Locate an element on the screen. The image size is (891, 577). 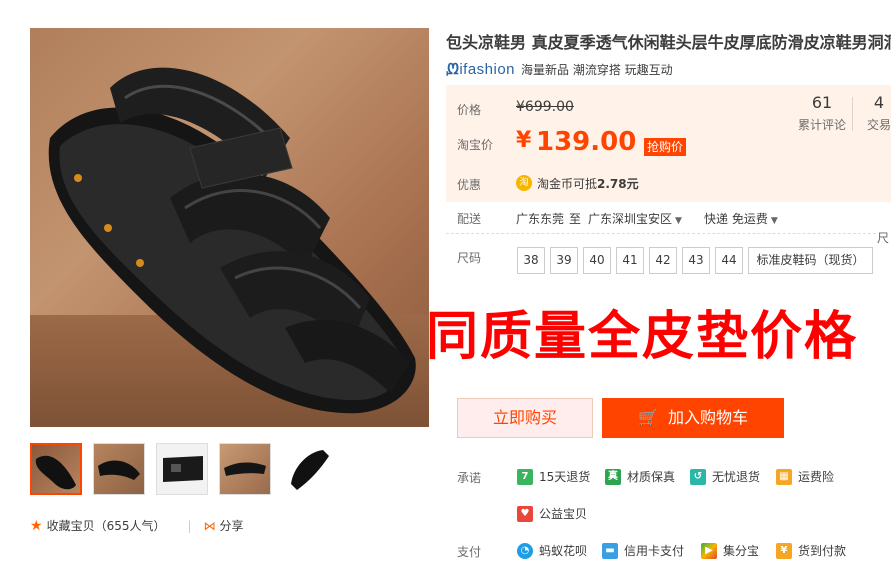
payment-item-label: 蚂蚁花呗 is located at coordinates (563, 551).